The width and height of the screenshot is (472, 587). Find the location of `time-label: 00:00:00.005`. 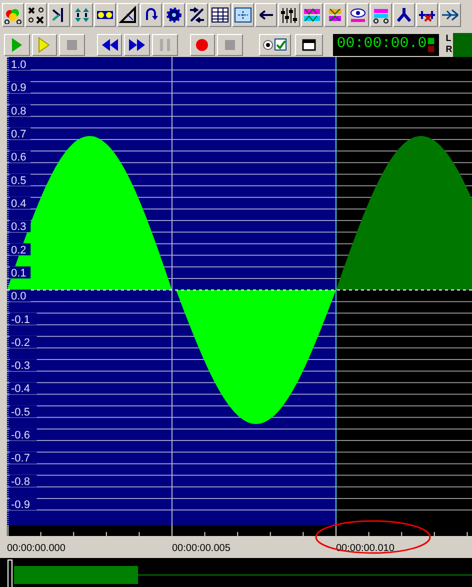

time-label: 00:00:00.005 is located at coordinates (201, 549).